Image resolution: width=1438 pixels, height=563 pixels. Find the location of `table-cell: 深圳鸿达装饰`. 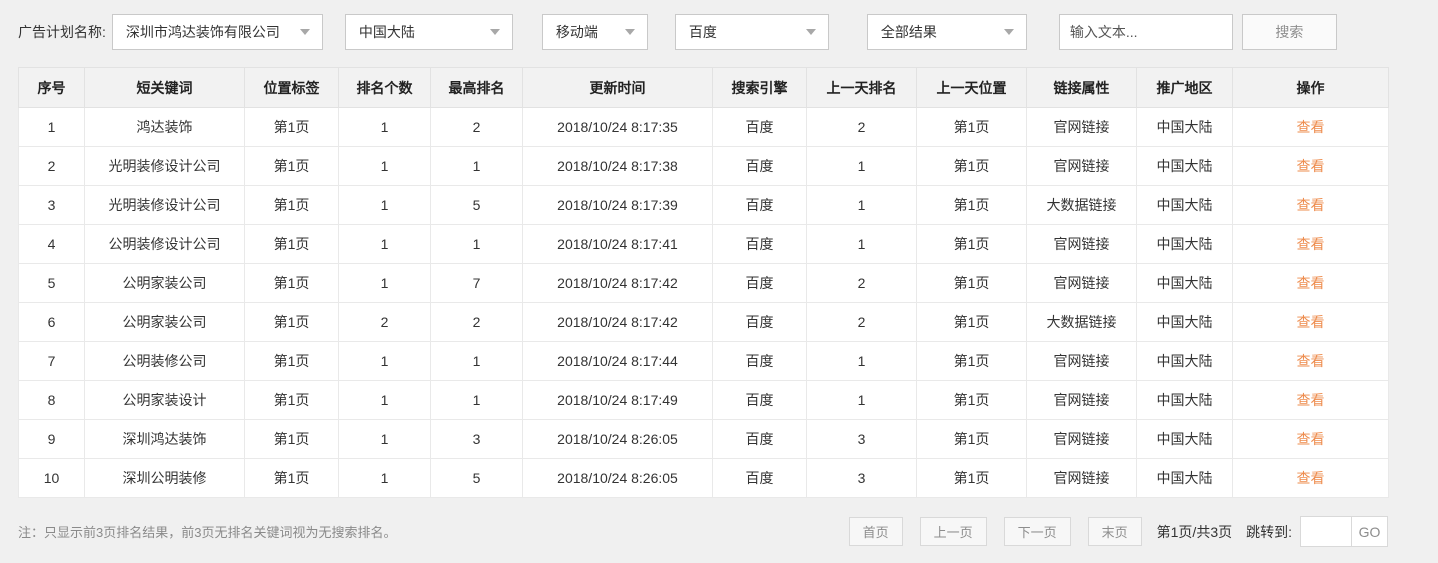

table-cell: 深圳鸿达装饰 is located at coordinates (164, 439).